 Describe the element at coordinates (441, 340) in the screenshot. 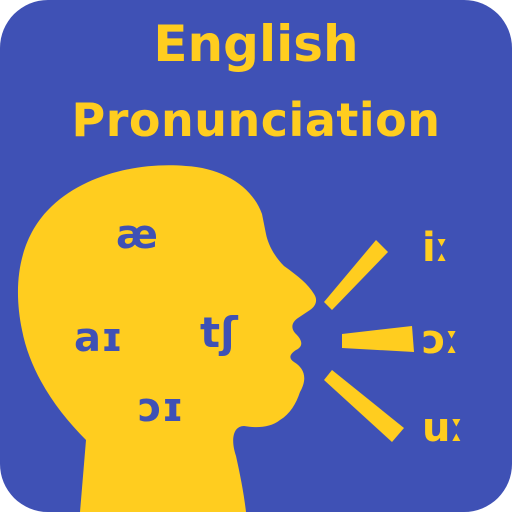

I see `phoneme-voice-2: ɔː` at that location.